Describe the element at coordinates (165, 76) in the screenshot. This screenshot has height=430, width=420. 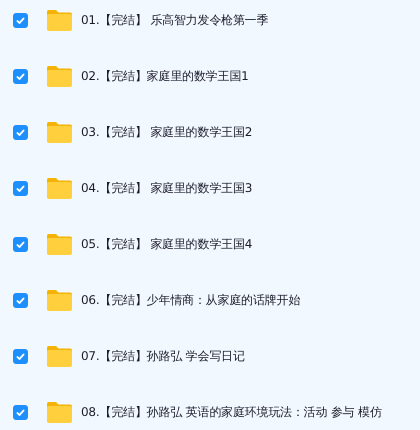
I see `folder-name: 02.【完结】家庭里的数学王国1` at that location.